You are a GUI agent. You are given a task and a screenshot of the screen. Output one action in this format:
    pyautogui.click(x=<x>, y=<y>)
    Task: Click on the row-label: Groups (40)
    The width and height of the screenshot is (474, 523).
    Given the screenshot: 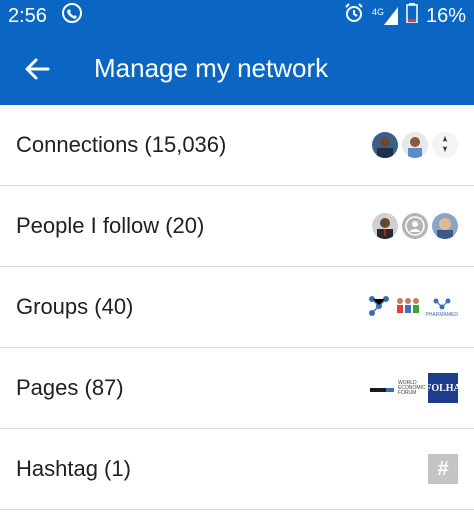 What is the action you would take?
    pyautogui.click(x=75, y=306)
    